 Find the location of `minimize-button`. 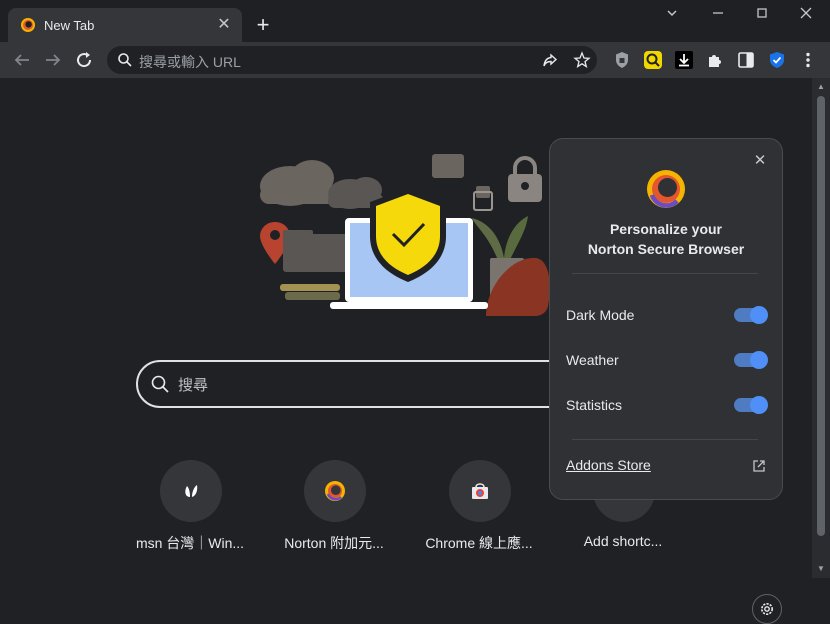

minimize-button is located at coordinates (718, 15).